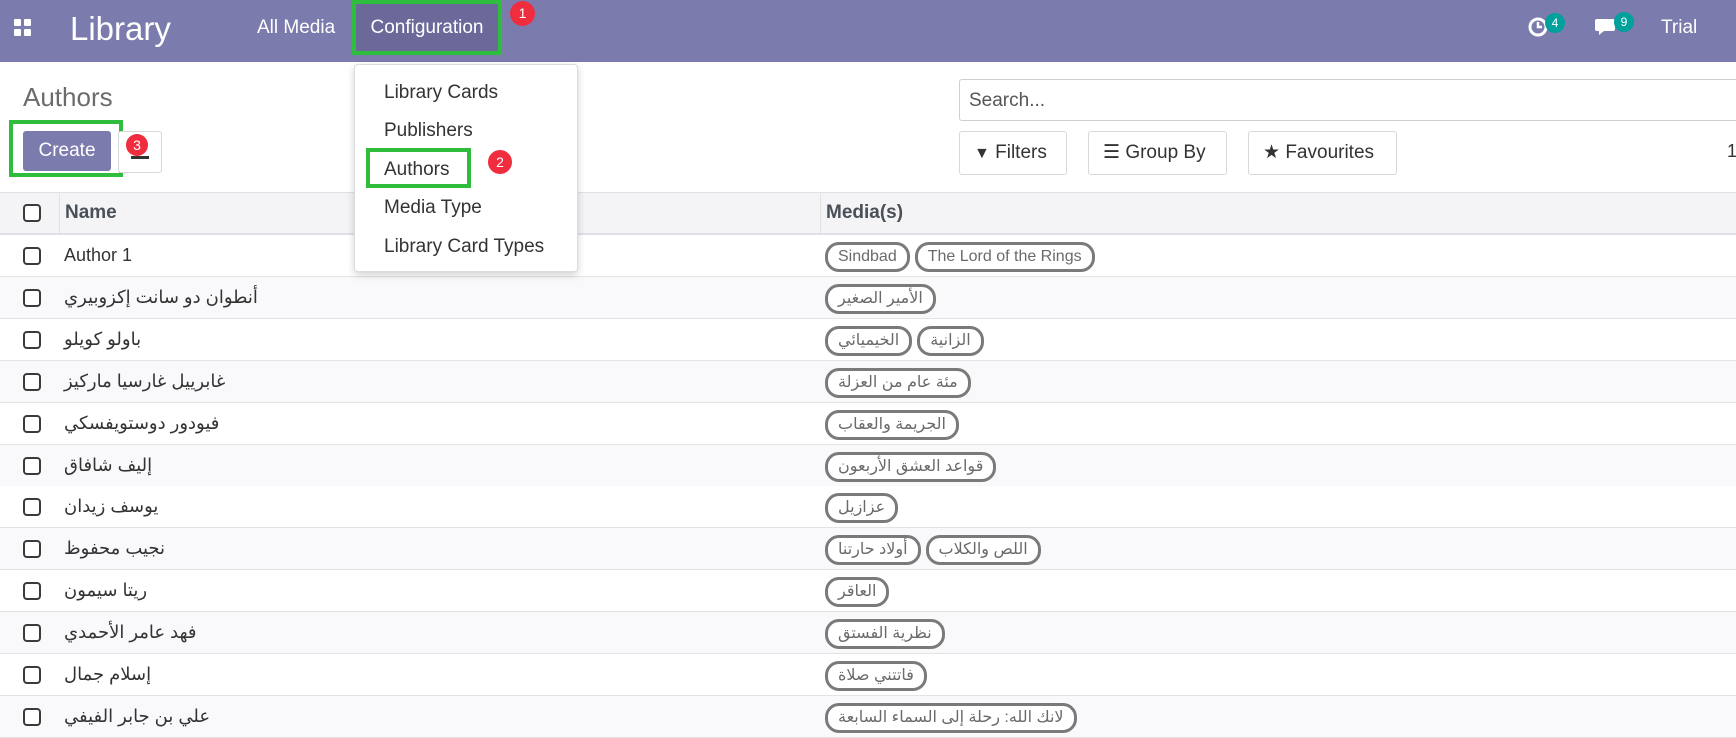 The image size is (1736, 738). Describe the element at coordinates (1679, 28) in the screenshot. I see `user-menu: Trial` at that location.